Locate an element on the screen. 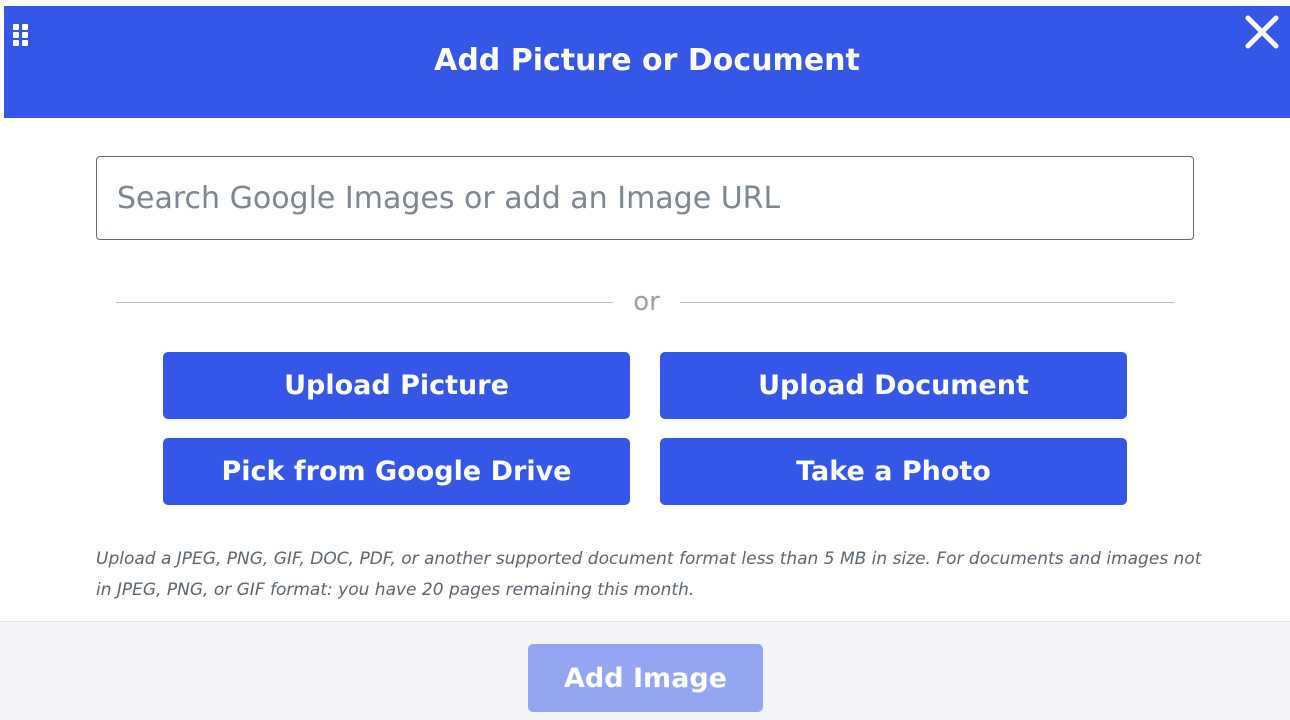  take-photo-button: Take a Photo is located at coordinates (893, 471).